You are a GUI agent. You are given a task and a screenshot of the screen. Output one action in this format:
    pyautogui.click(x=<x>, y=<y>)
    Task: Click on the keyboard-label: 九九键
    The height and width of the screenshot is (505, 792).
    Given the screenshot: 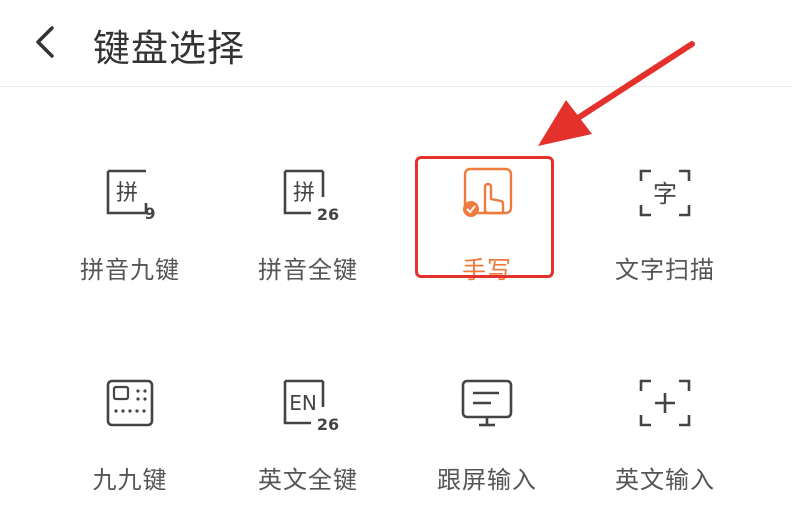 What is the action you would take?
    pyautogui.click(x=130, y=480)
    